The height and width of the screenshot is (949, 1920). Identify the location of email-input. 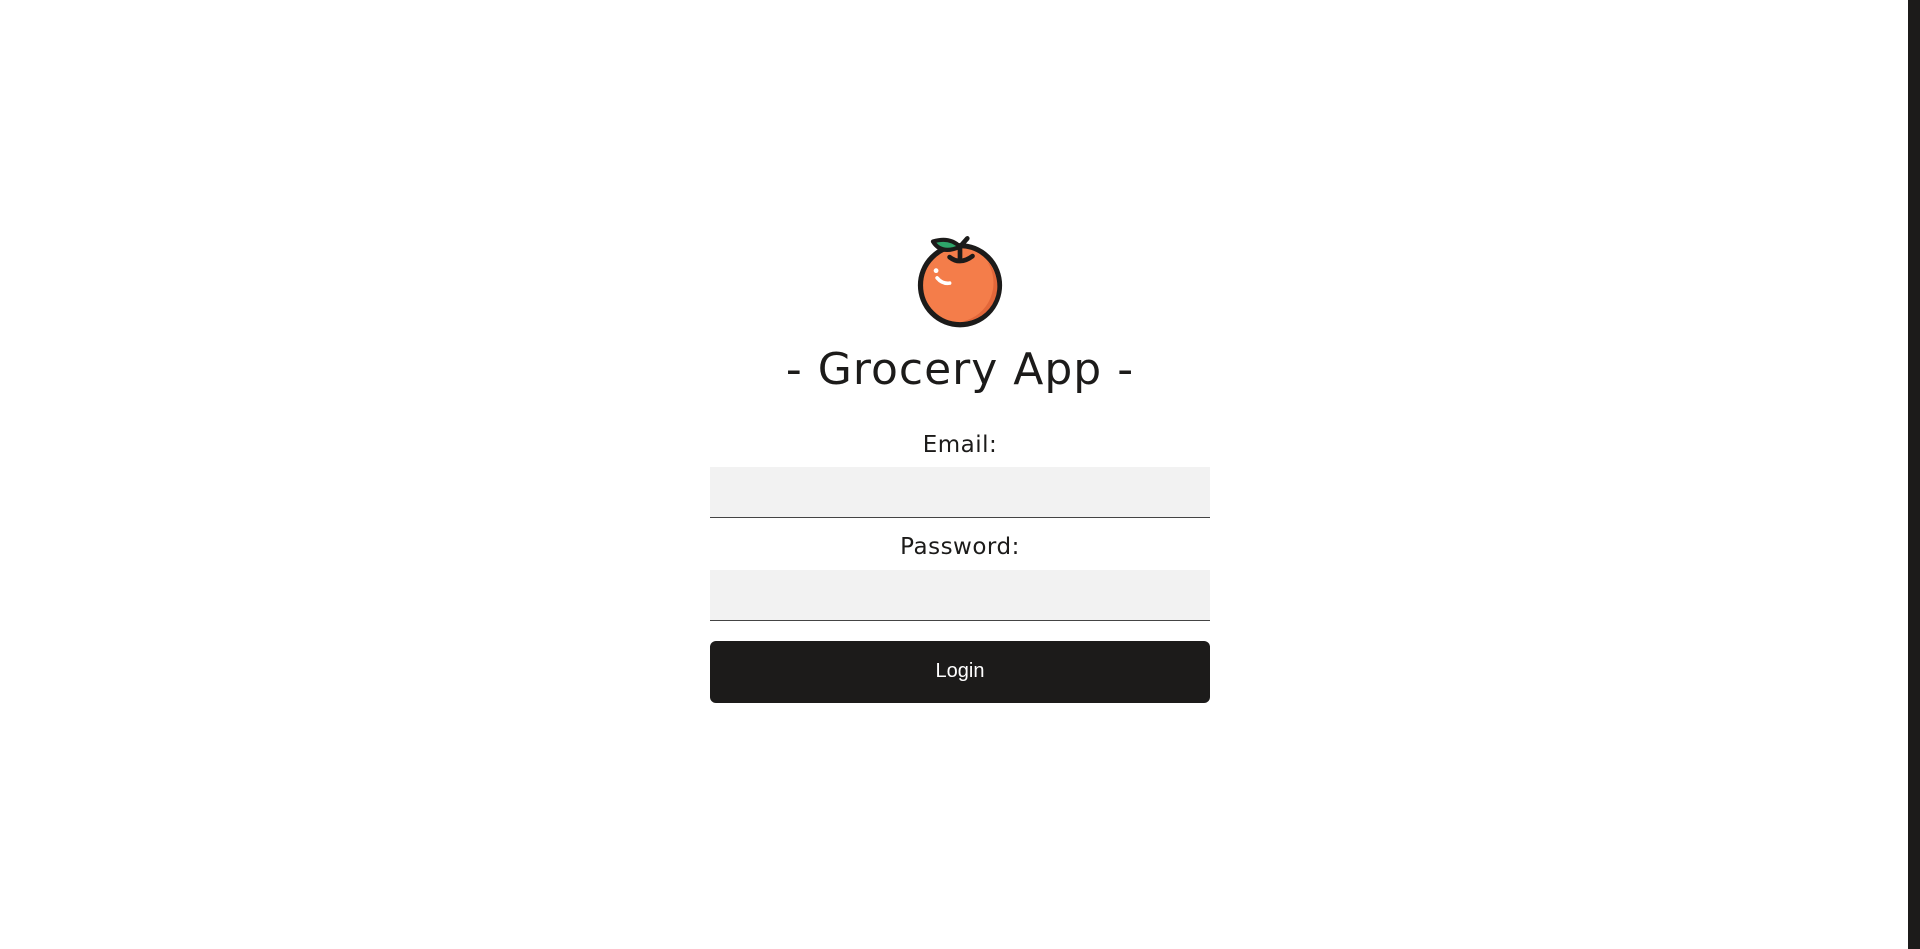
(960, 493).